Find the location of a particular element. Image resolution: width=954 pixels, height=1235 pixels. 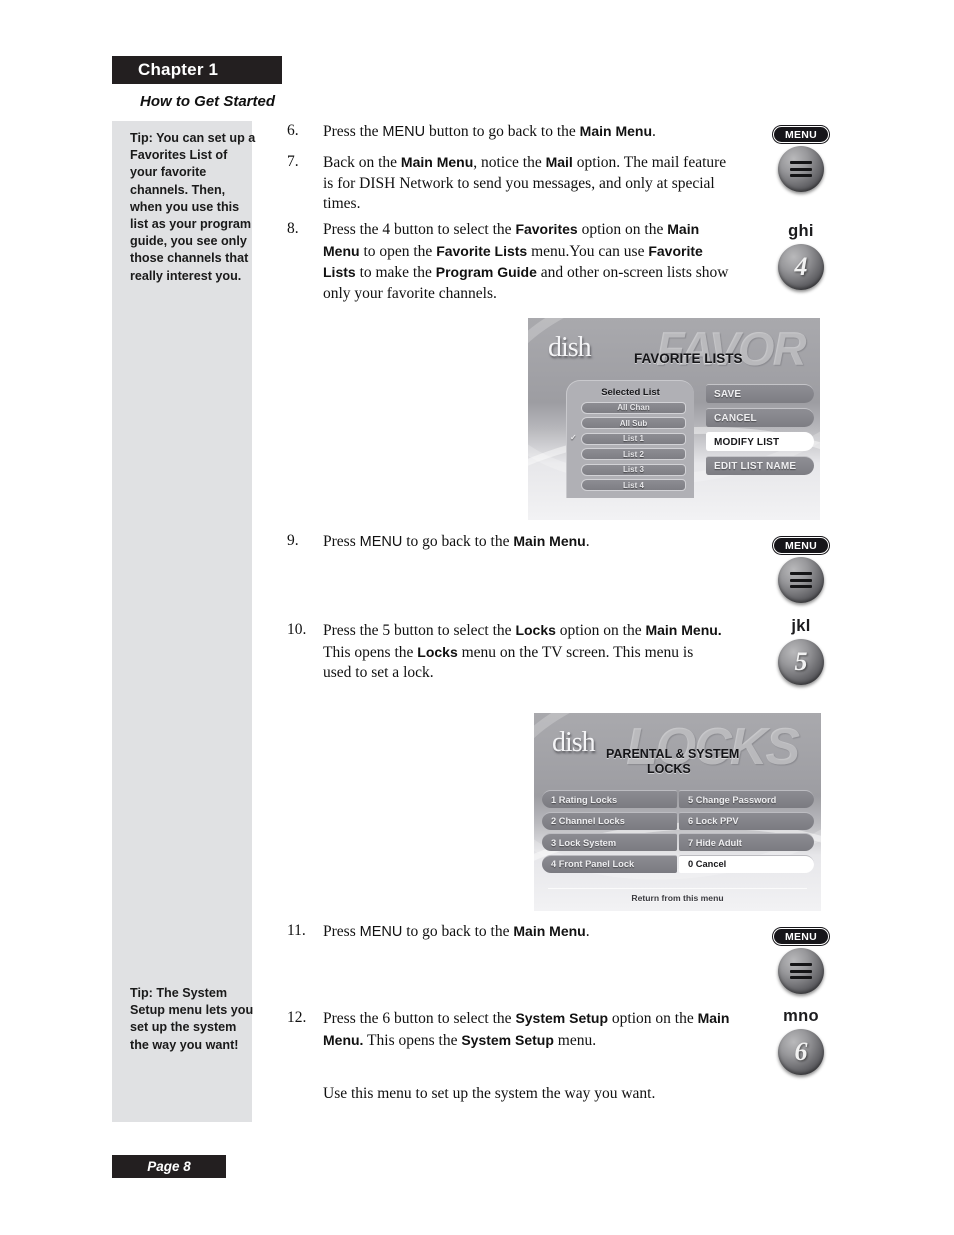

remote-key-5: jkl 5 is located at coordinates (801, 651).